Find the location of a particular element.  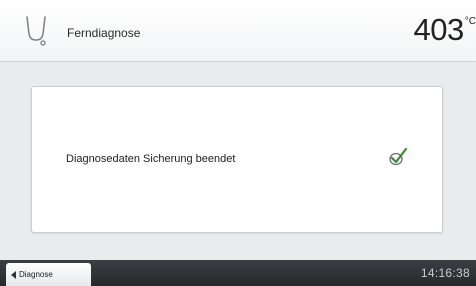

temperature-value: 403 is located at coordinates (439, 29).